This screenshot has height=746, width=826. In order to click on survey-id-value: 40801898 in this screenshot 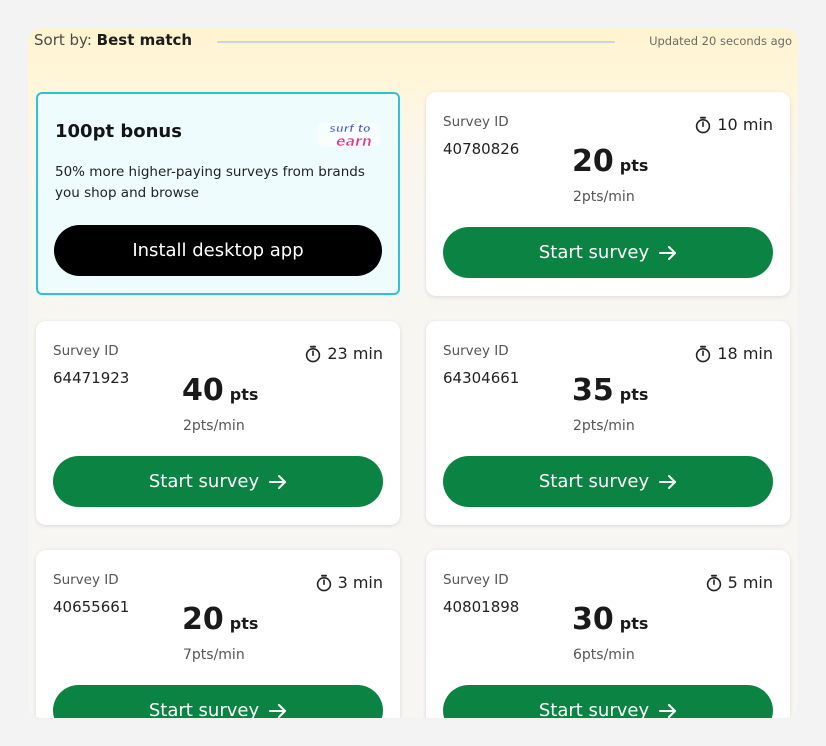, I will do `click(481, 607)`.